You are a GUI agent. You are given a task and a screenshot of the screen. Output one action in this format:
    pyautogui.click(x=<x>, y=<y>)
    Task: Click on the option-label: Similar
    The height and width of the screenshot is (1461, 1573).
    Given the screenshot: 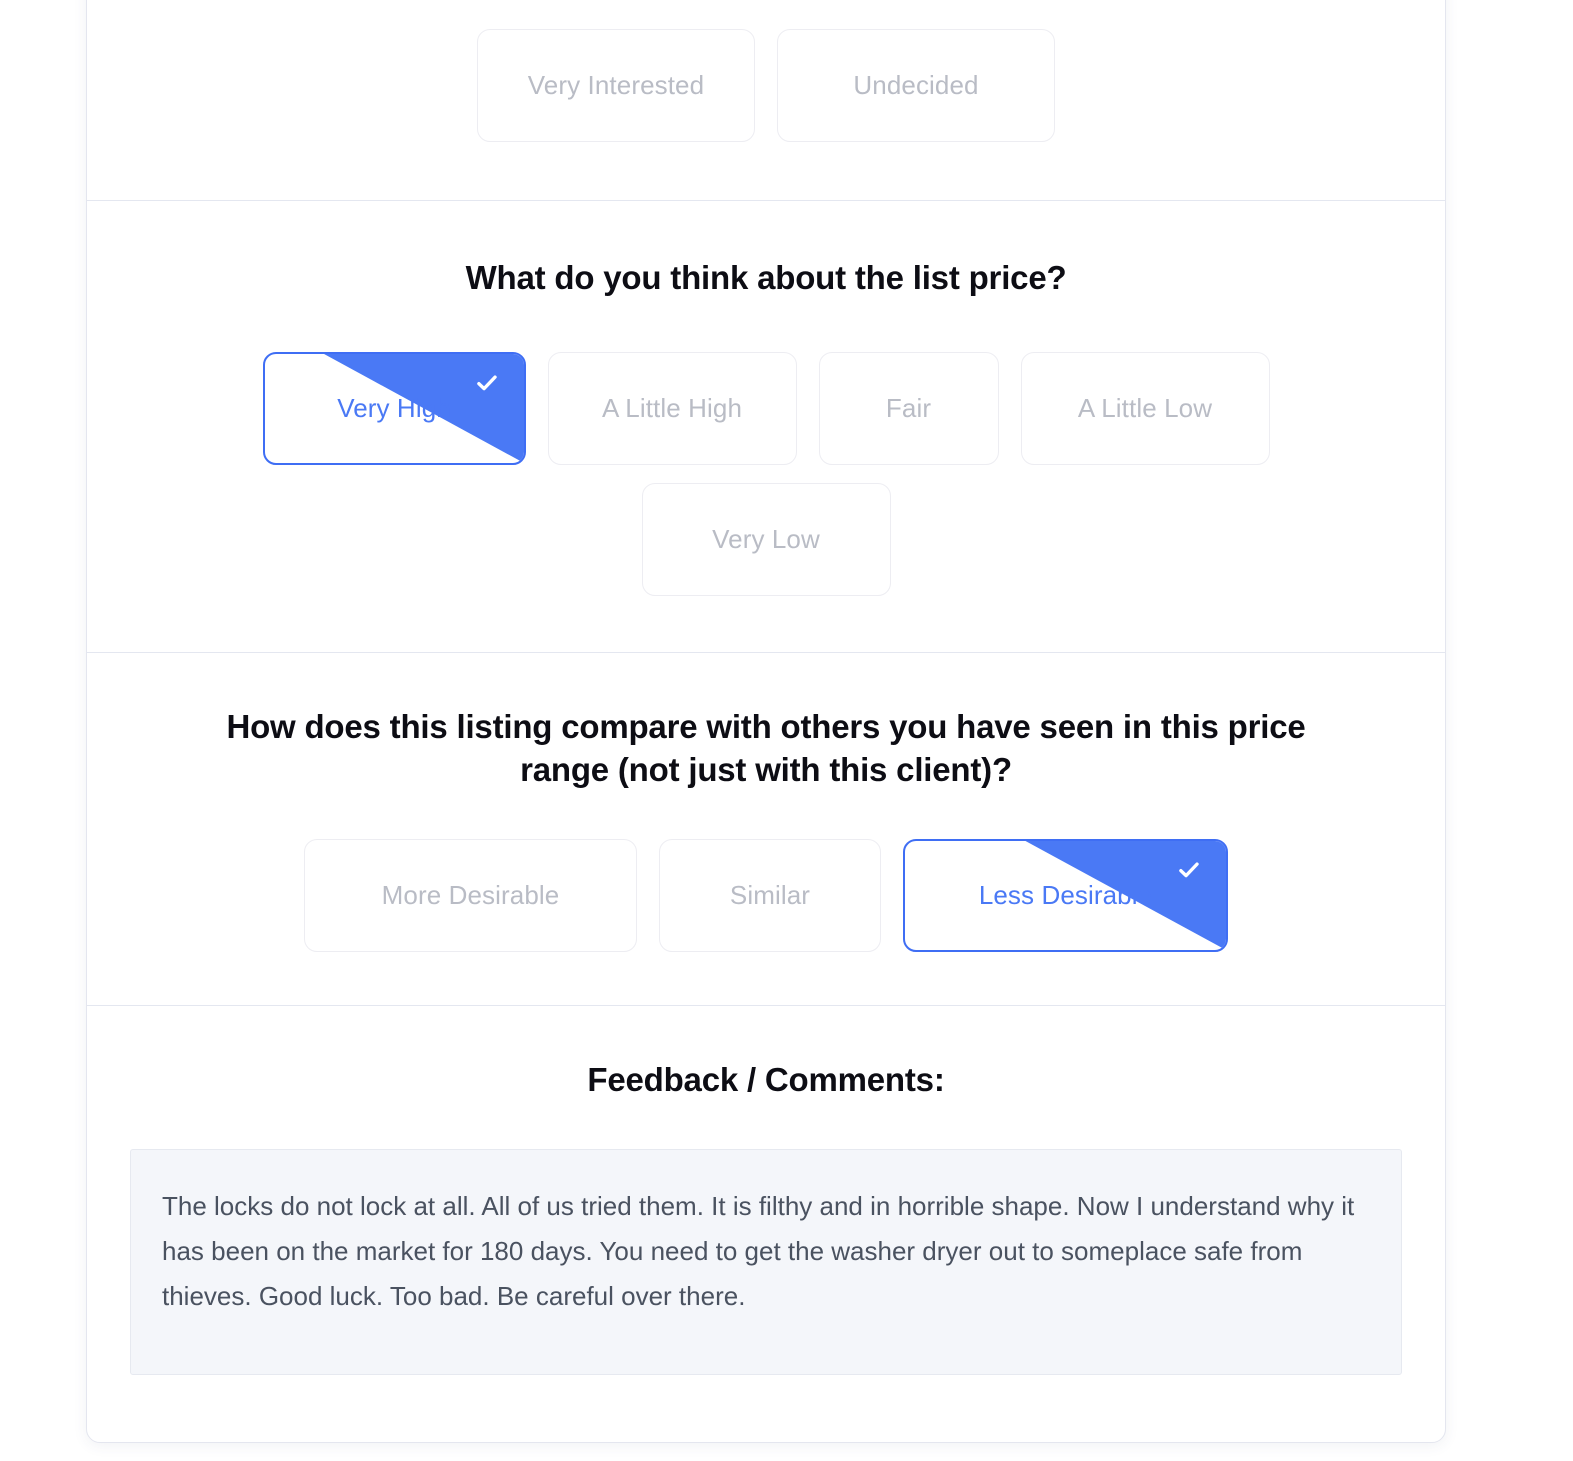 What is the action you would take?
    pyautogui.click(x=770, y=894)
    